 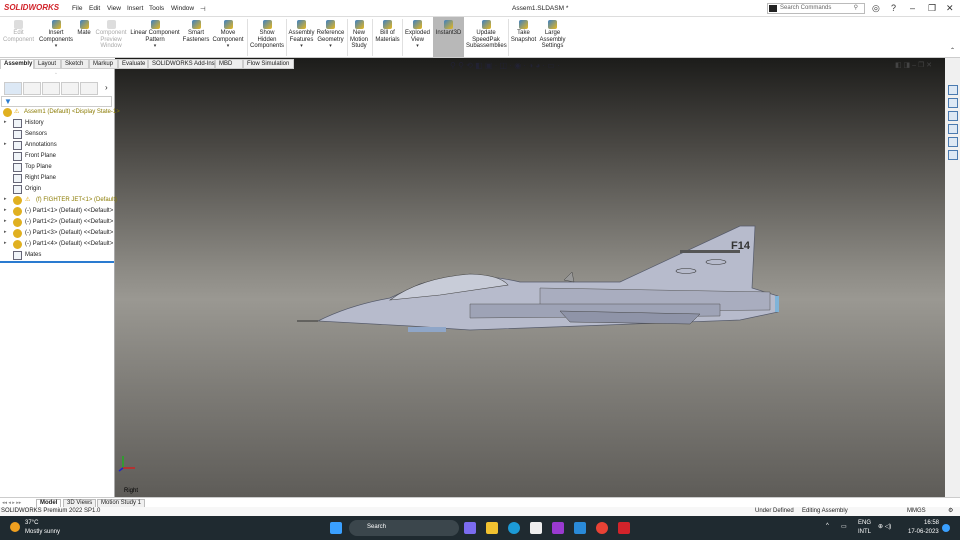 I want to click on tab-flow-simulation: Flow Simulation, so click(x=268, y=64).